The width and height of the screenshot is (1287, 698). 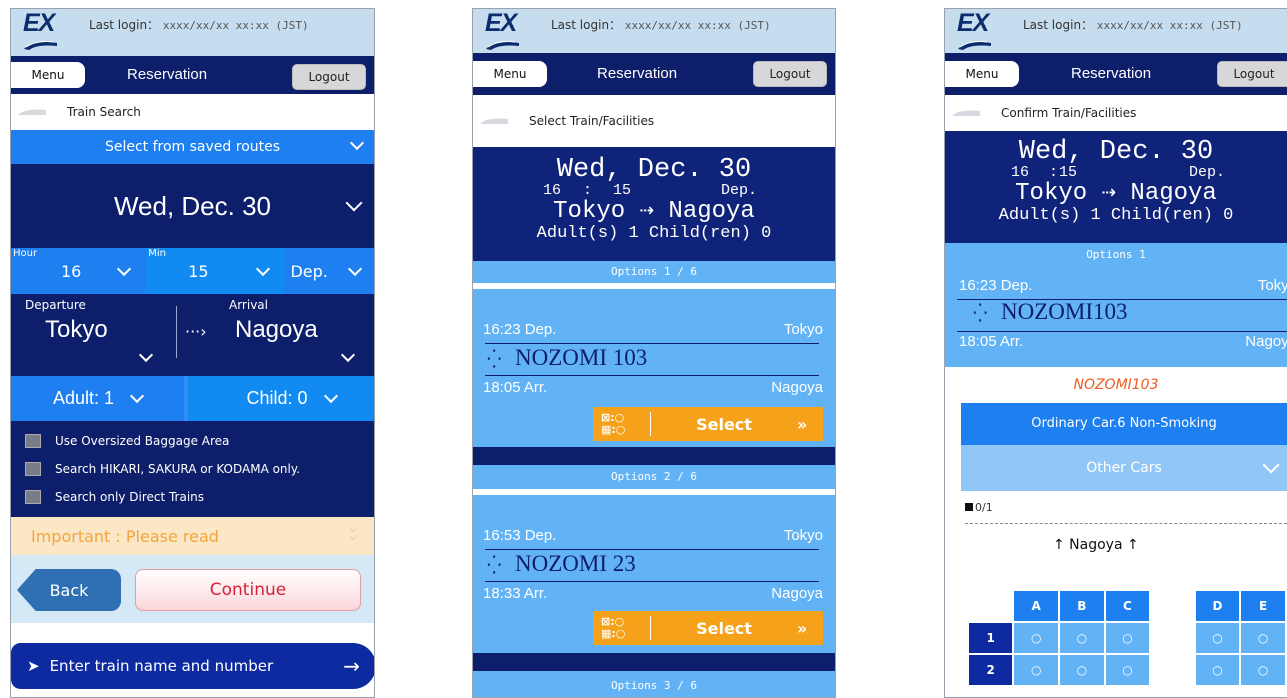 I want to click on enter-train-number-button: ➤ Enter train name and number →, so click(x=192, y=666).